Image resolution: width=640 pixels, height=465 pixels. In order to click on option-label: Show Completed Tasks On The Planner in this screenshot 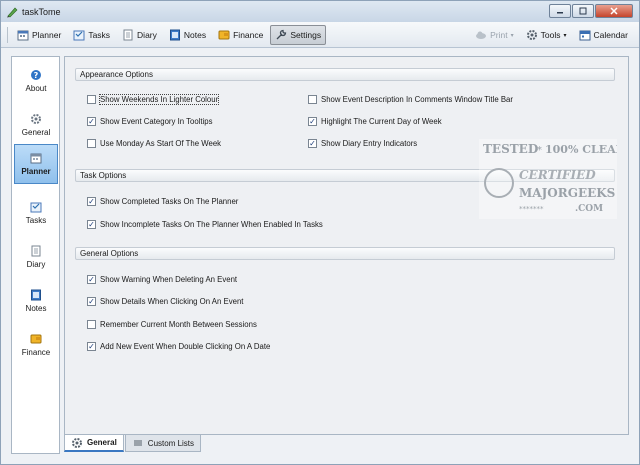, I will do `click(169, 201)`.